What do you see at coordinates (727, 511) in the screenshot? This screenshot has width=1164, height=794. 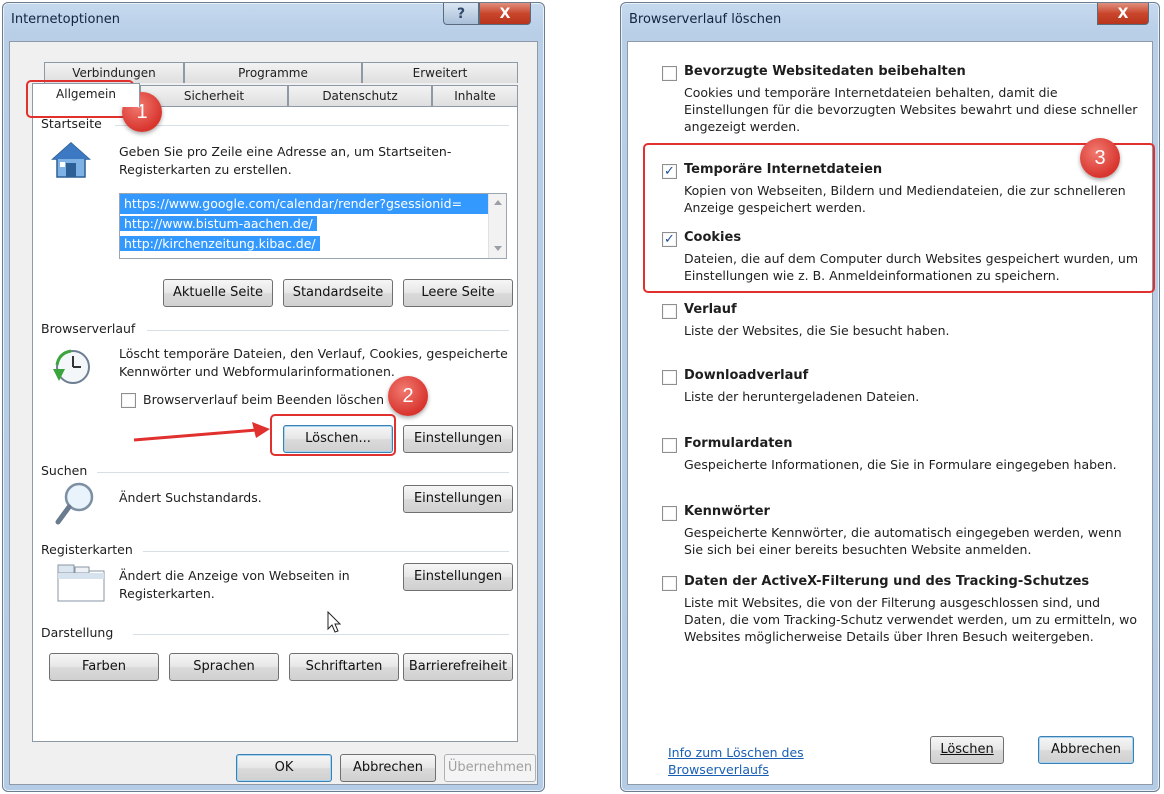 I see `option-title: Kennwörter` at bounding box center [727, 511].